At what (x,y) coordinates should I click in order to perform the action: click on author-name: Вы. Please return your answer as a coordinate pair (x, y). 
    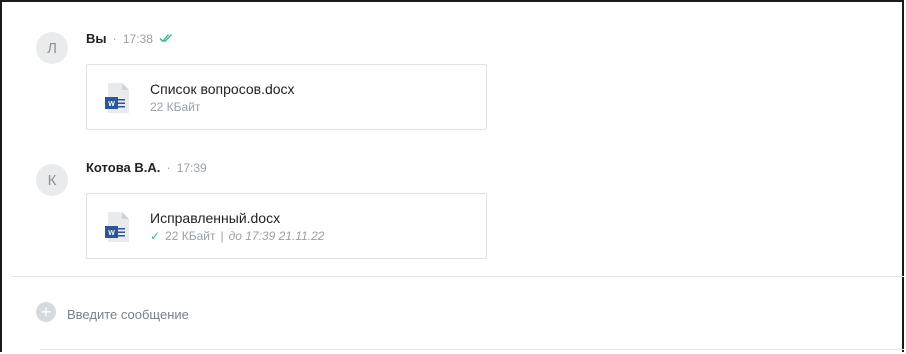
    Looking at the image, I should click on (96, 38).